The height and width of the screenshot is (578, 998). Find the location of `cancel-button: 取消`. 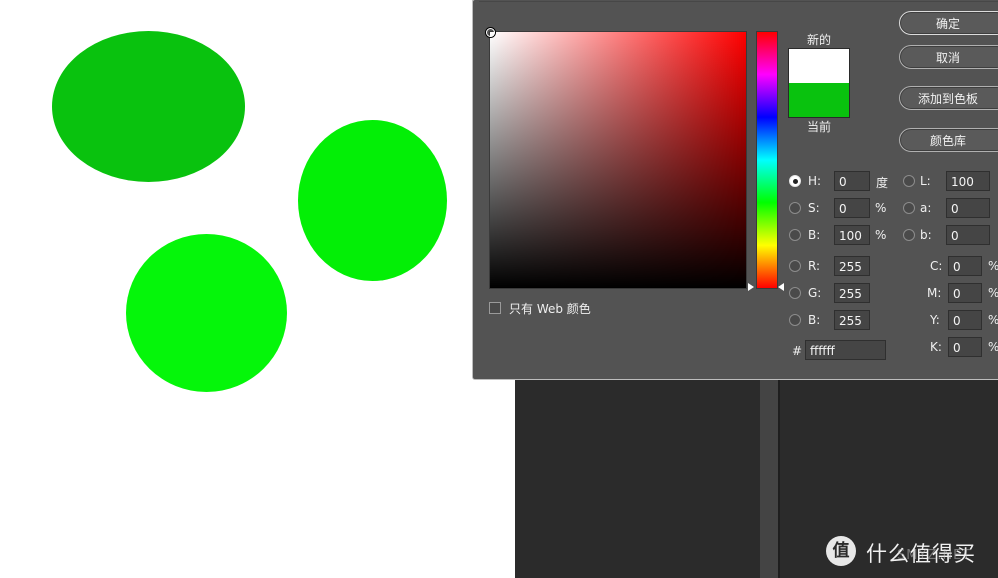

cancel-button: 取消 is located at coordinates (948, 57).